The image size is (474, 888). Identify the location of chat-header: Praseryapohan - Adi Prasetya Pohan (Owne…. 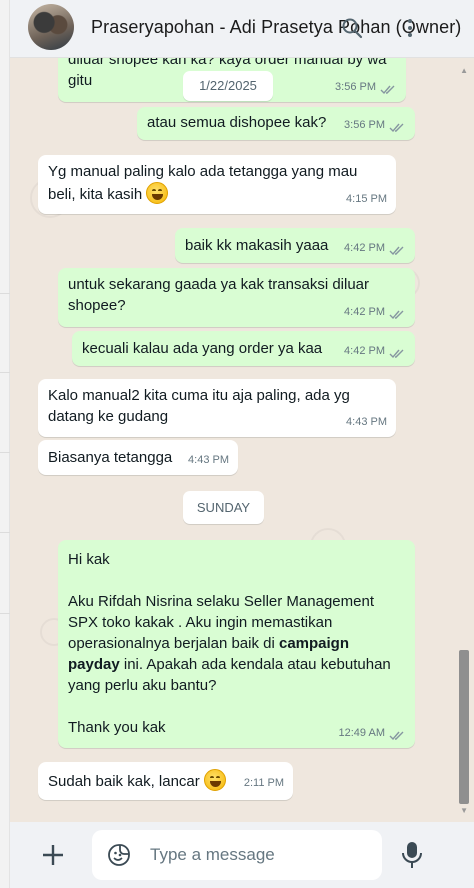
(242, 29).